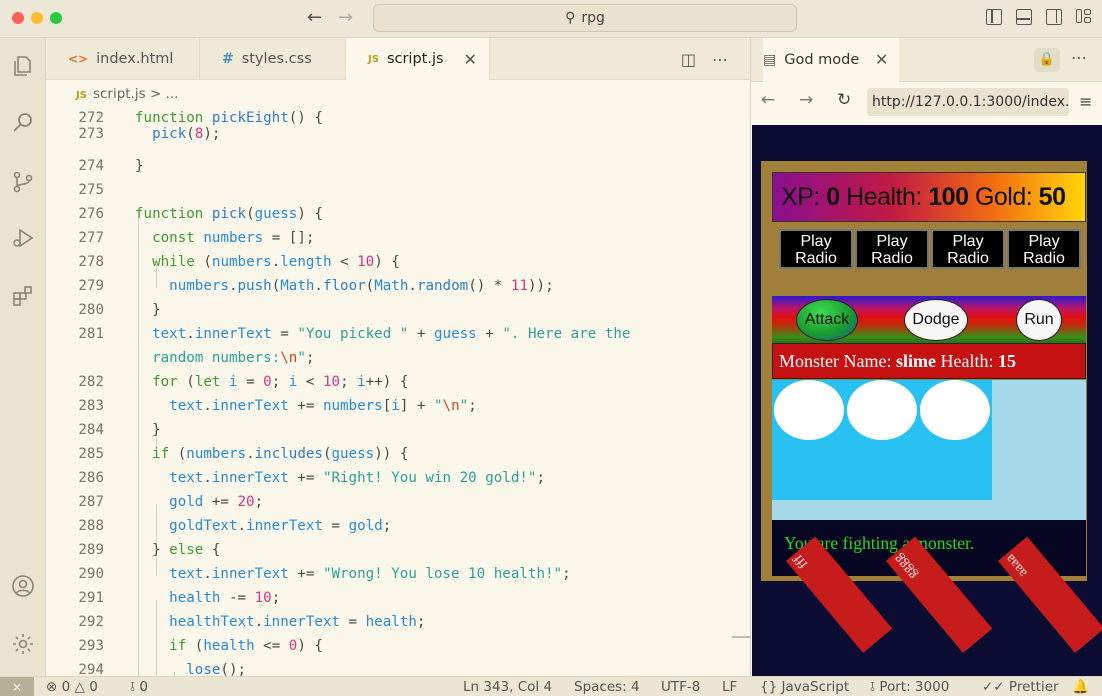 The width and height of the screenshot is (1102, 696). What do you see at coordinates (994, 17) in the screenshot?
I see `toggle-primary-sidebar-icon` at bounding box center [994, 17].